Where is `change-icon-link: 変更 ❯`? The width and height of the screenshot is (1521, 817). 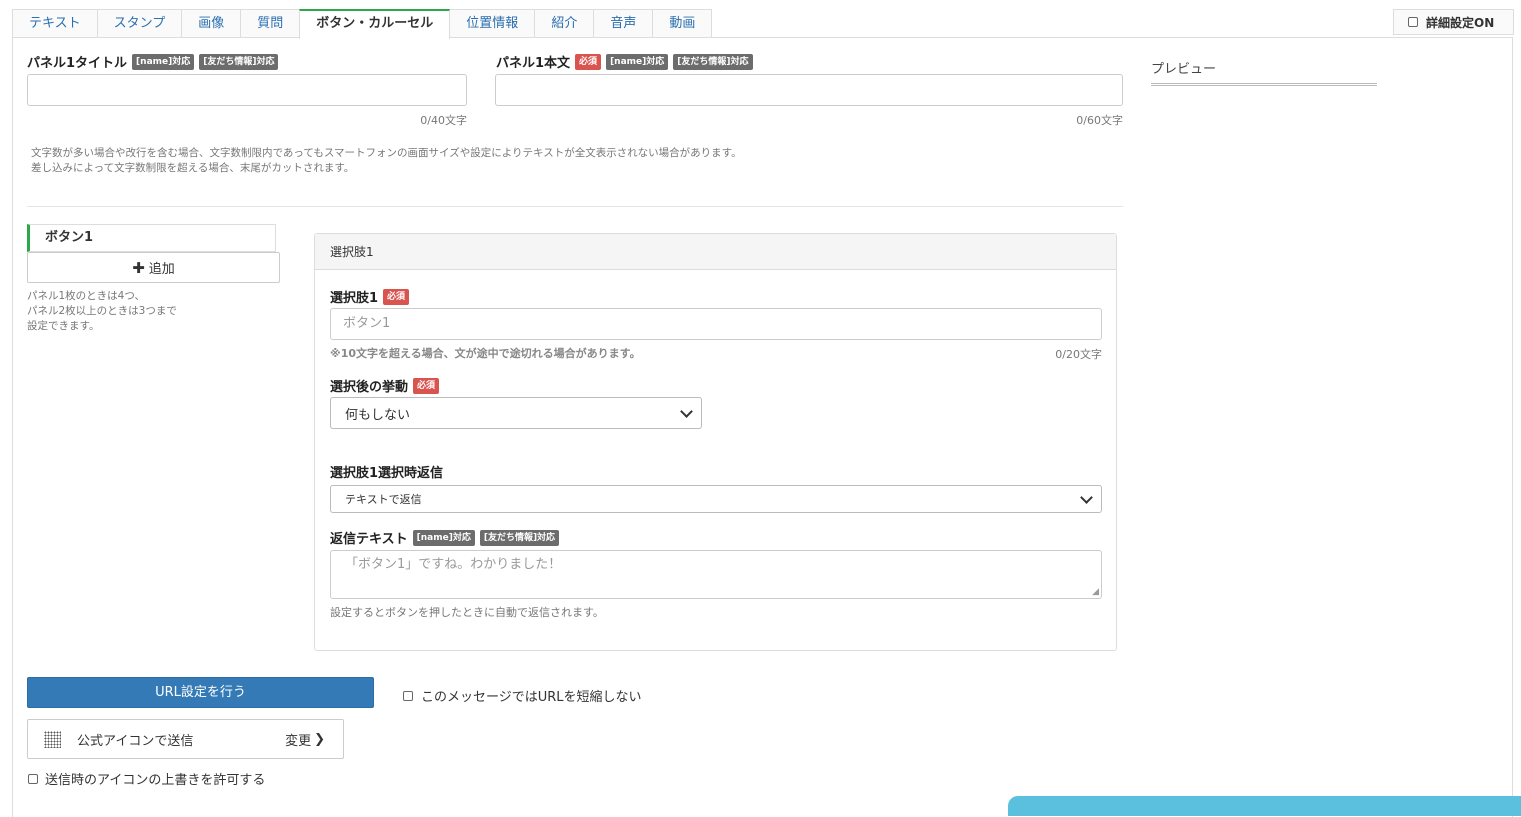
change-icon-link: 変更 ❯ is located at coordinates (305, 739).